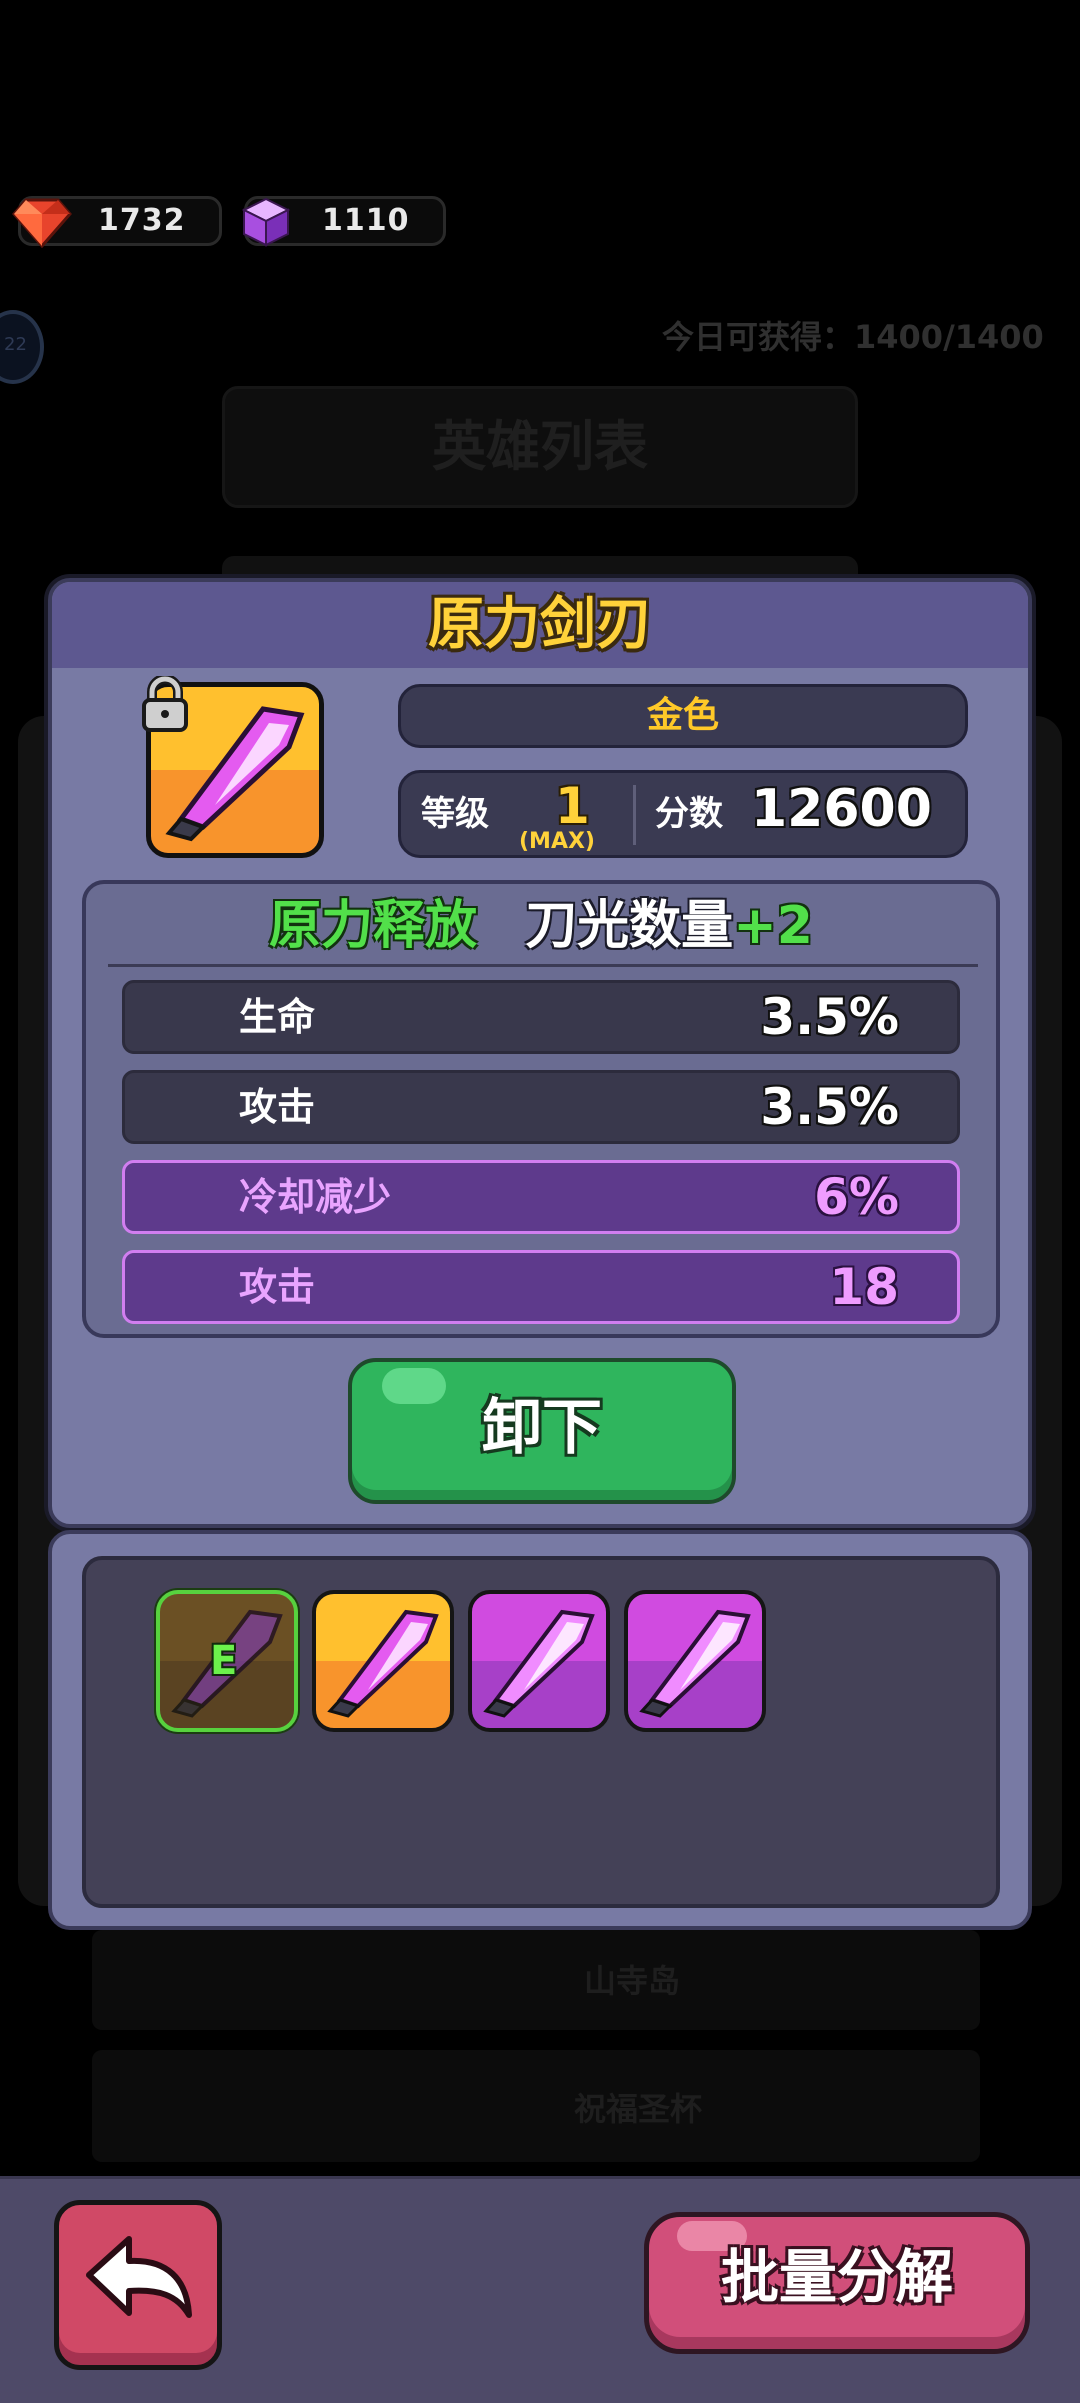  Describe the element at coordinates (542, 1428) in the screenshot. I see `unequip-label: 卸下` at that location.